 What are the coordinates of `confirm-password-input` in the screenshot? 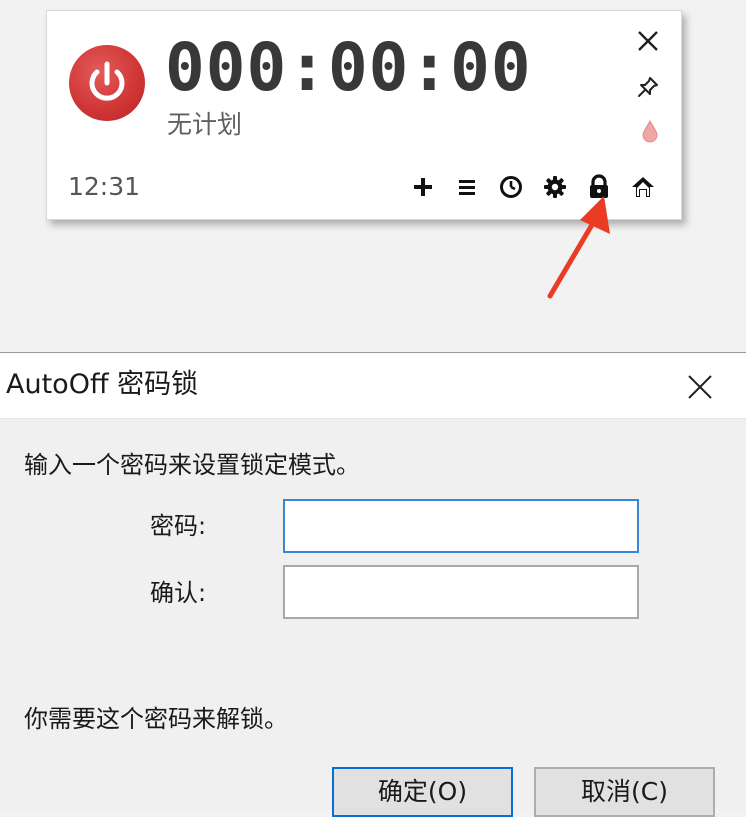 It's located at (461, 592).